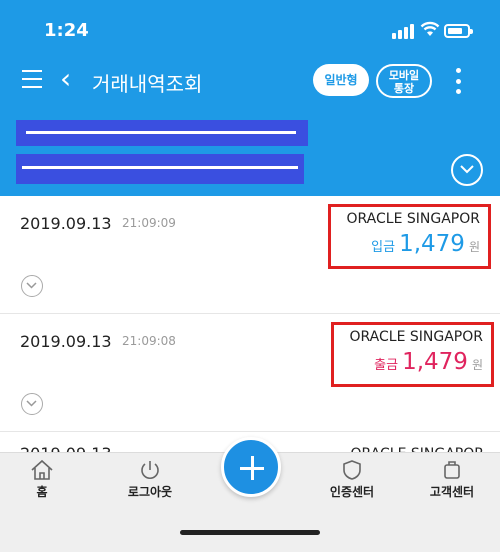  Describe the element at coordinates (66, 30) in the screenshot. I see `status-time: 1:24` at that location.